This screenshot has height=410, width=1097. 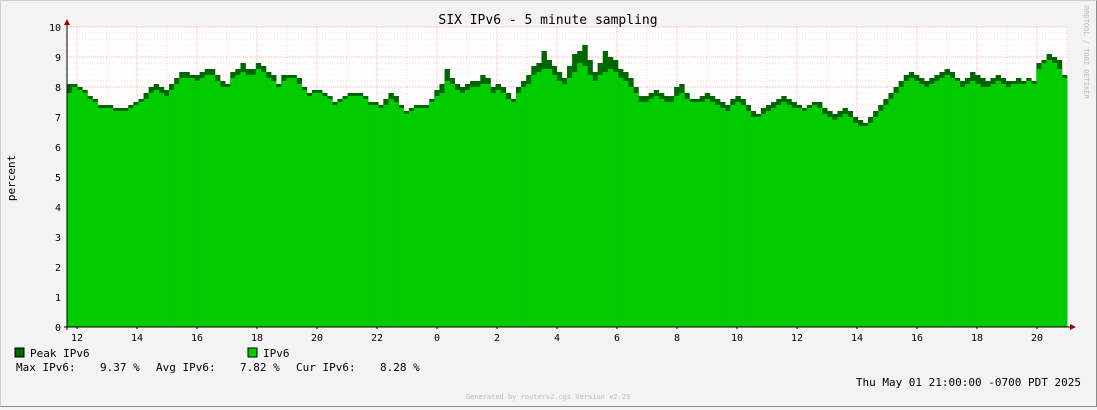 I want to click on stat-max-value: 9.37 %, so click(x=120, y=367).